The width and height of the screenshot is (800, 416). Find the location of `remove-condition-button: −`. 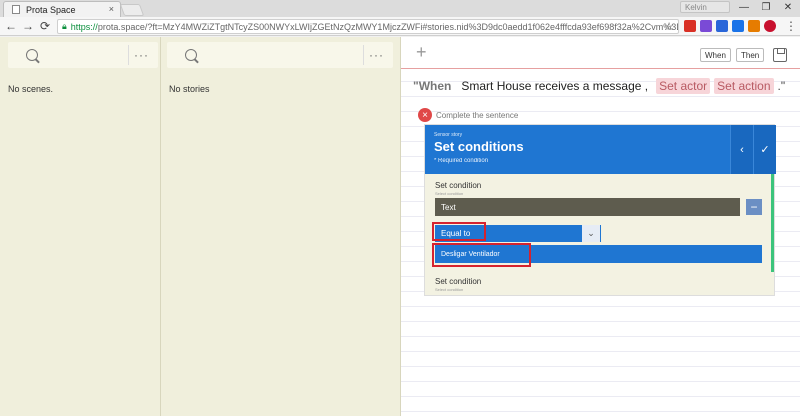

remove-condition-button: − is located at coordinates (754, 207).